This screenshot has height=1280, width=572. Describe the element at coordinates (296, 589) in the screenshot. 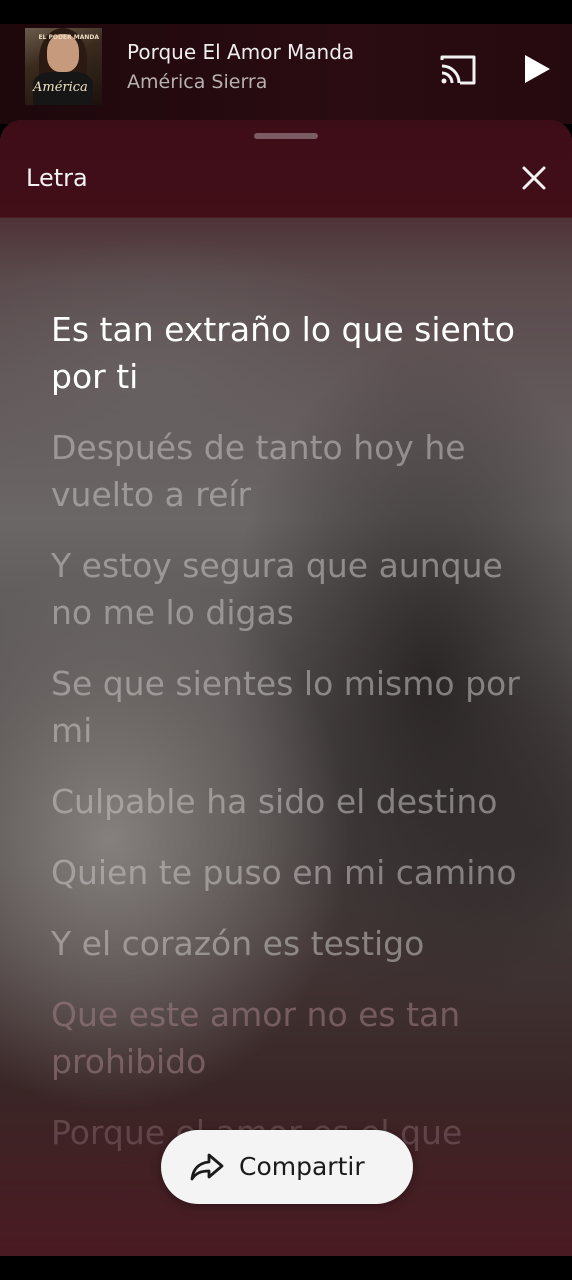

I see `lyric-line: Y estoy segura que aunque no me lo digas` at that location.